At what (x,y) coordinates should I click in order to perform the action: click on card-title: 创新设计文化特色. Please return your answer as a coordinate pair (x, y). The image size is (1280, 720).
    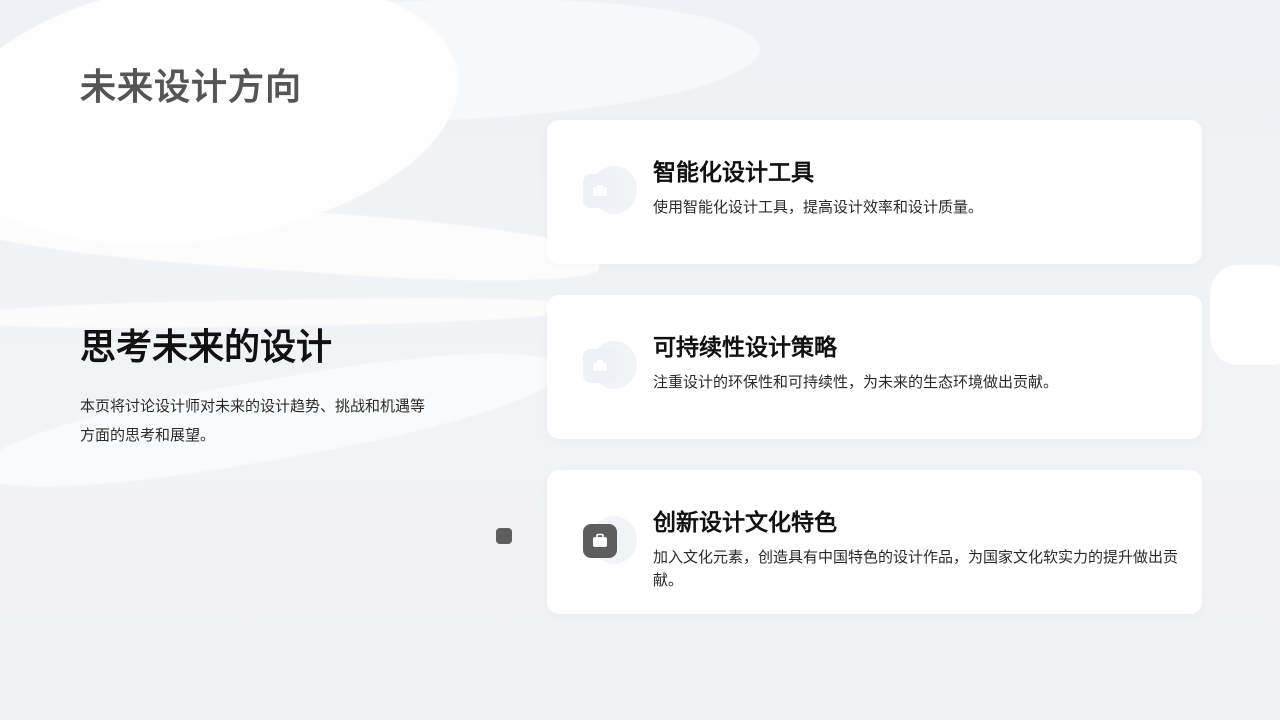
    Looking at the image, I should click on (745, 523).